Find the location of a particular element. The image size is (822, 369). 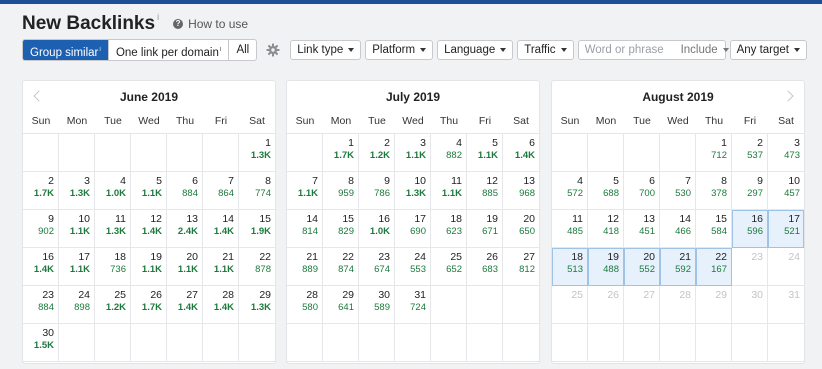

group-similar-button: Group similari is located at coordinates (66, 50).